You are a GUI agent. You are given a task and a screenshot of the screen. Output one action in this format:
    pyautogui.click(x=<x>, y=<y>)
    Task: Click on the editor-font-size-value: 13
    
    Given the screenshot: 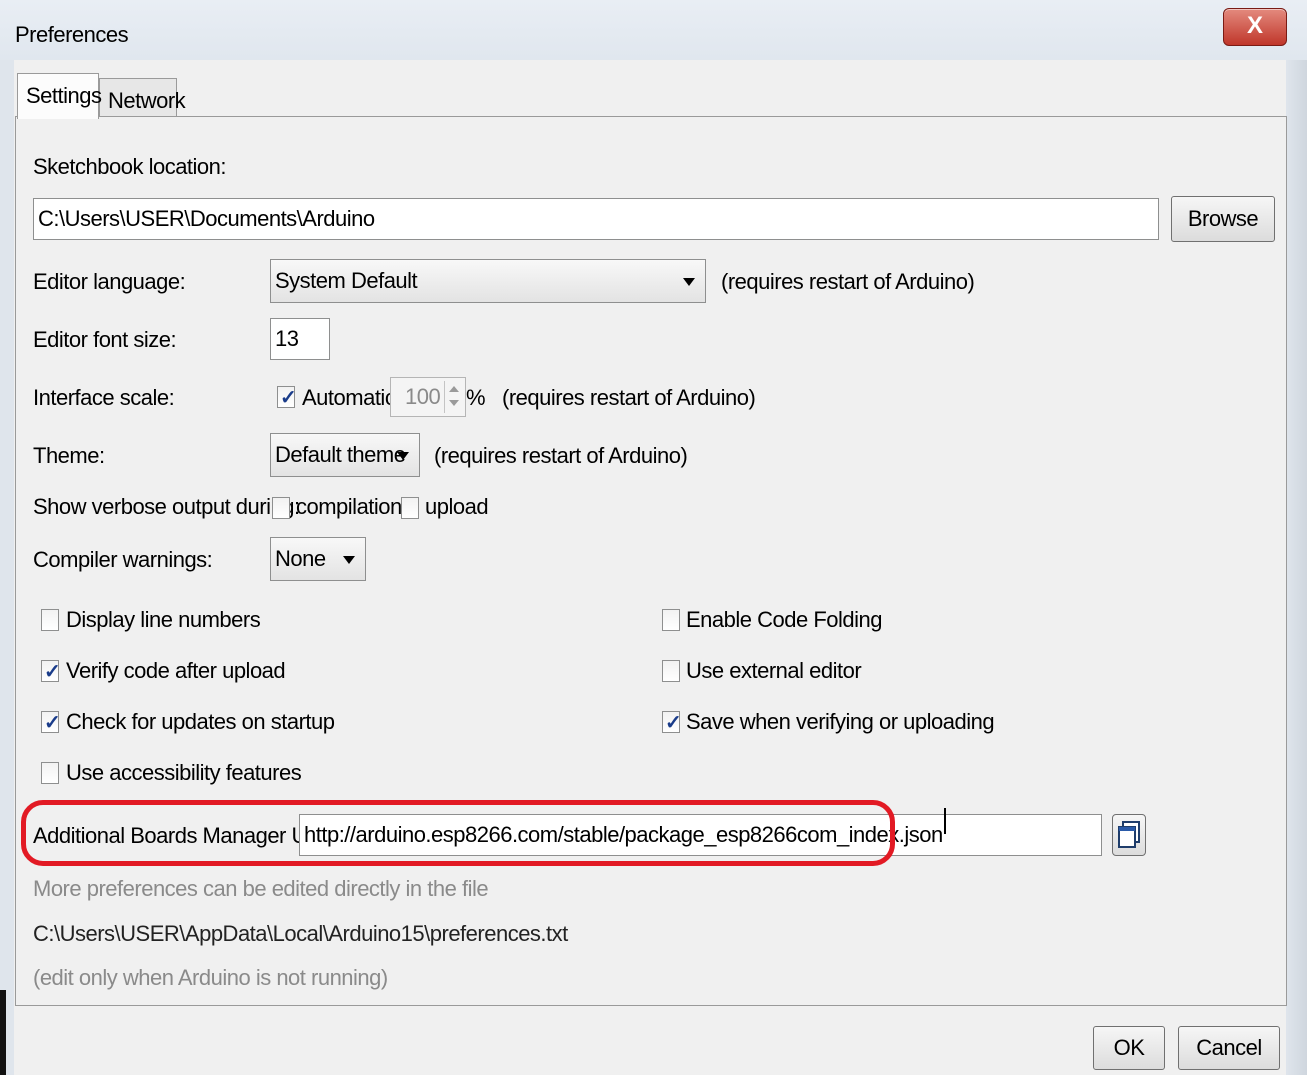 What is the action you would take?
    pyautogui.click(x=287, y=338)
    